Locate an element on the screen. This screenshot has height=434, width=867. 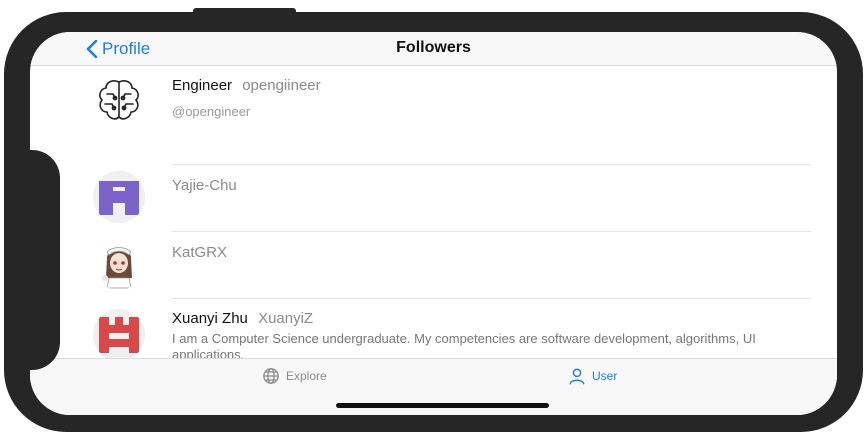
identicon-red is located at coordinates (119, 333).